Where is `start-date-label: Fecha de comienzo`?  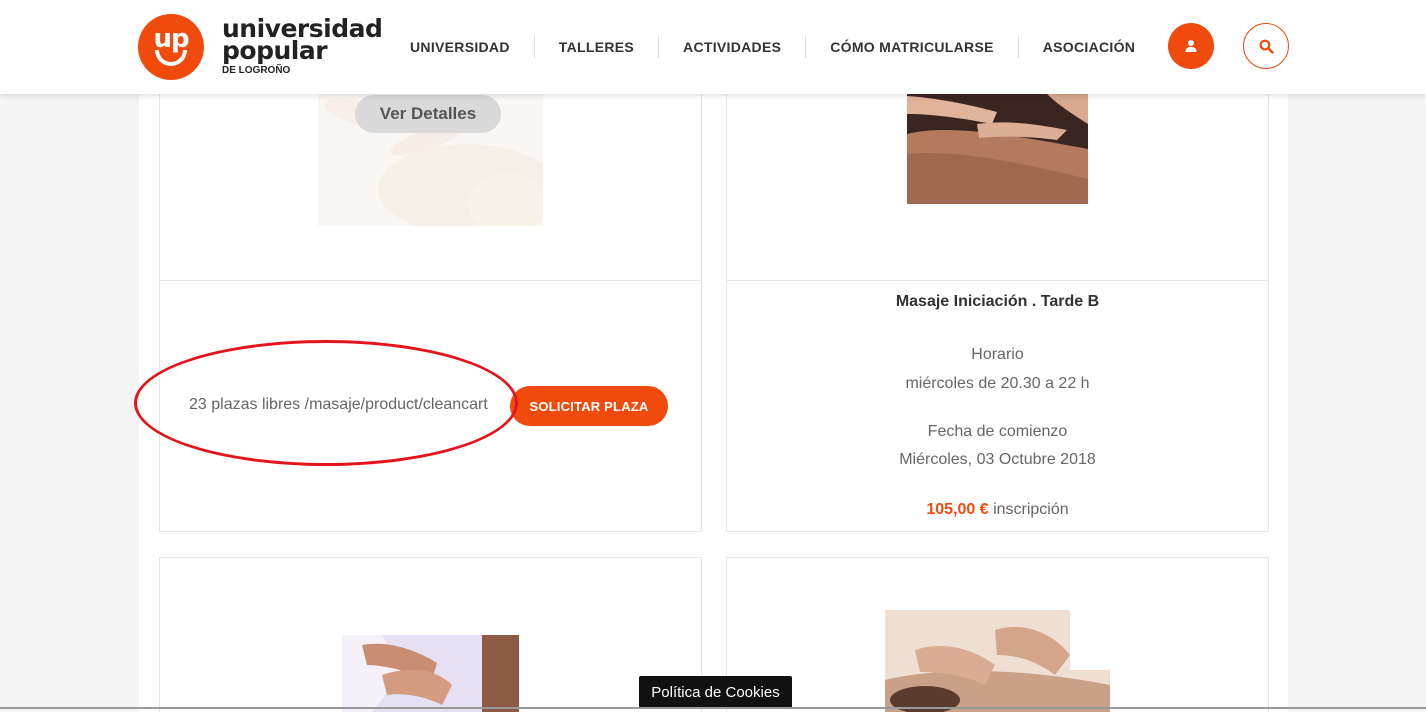 start-date-label: Fecha de comienzo is located at coordinates (997, 431).